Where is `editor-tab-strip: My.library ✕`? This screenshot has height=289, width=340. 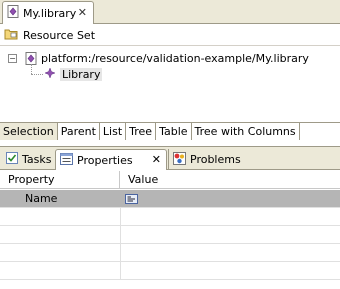
editor-tab-strip: My.library ✕ is located at coordinates (170, 12).